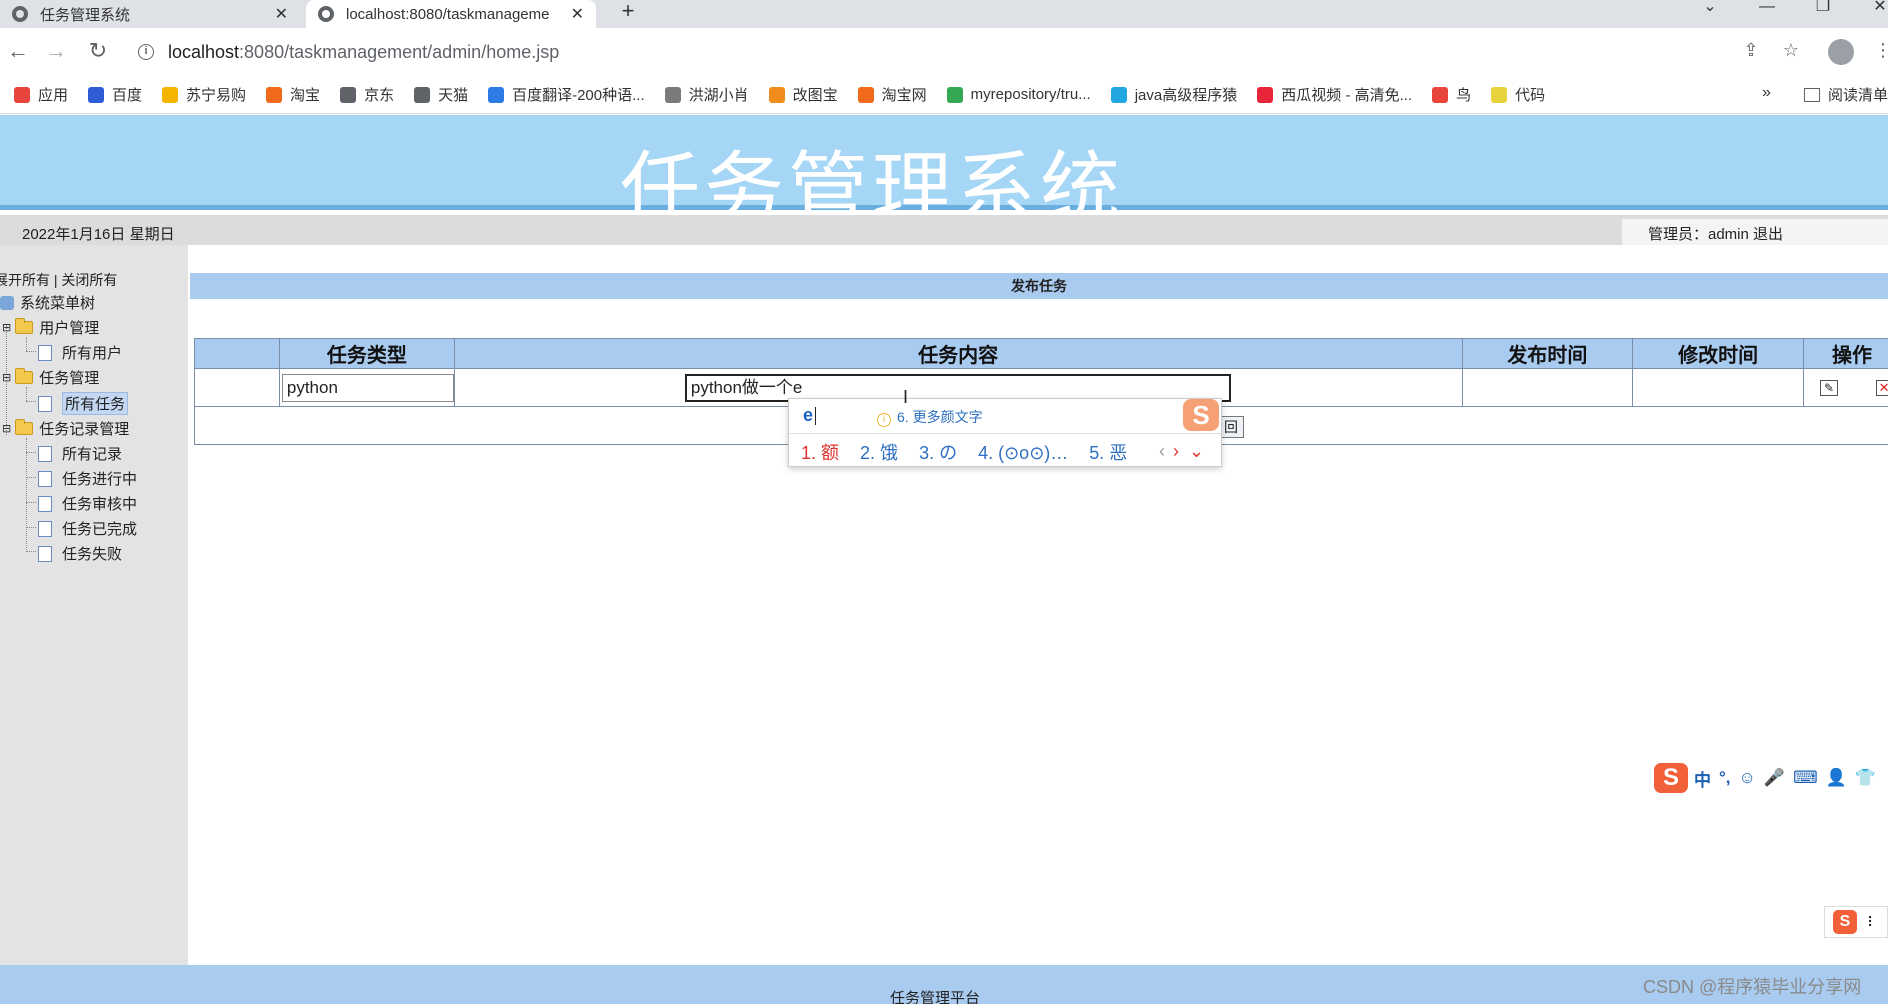 The width and height of the screenshot is (1888, 1004). What do you see at coordinates (1845, 353) in the screenshot?
I see `column-header-actions: 操作` at bounding box center [1845, 353].